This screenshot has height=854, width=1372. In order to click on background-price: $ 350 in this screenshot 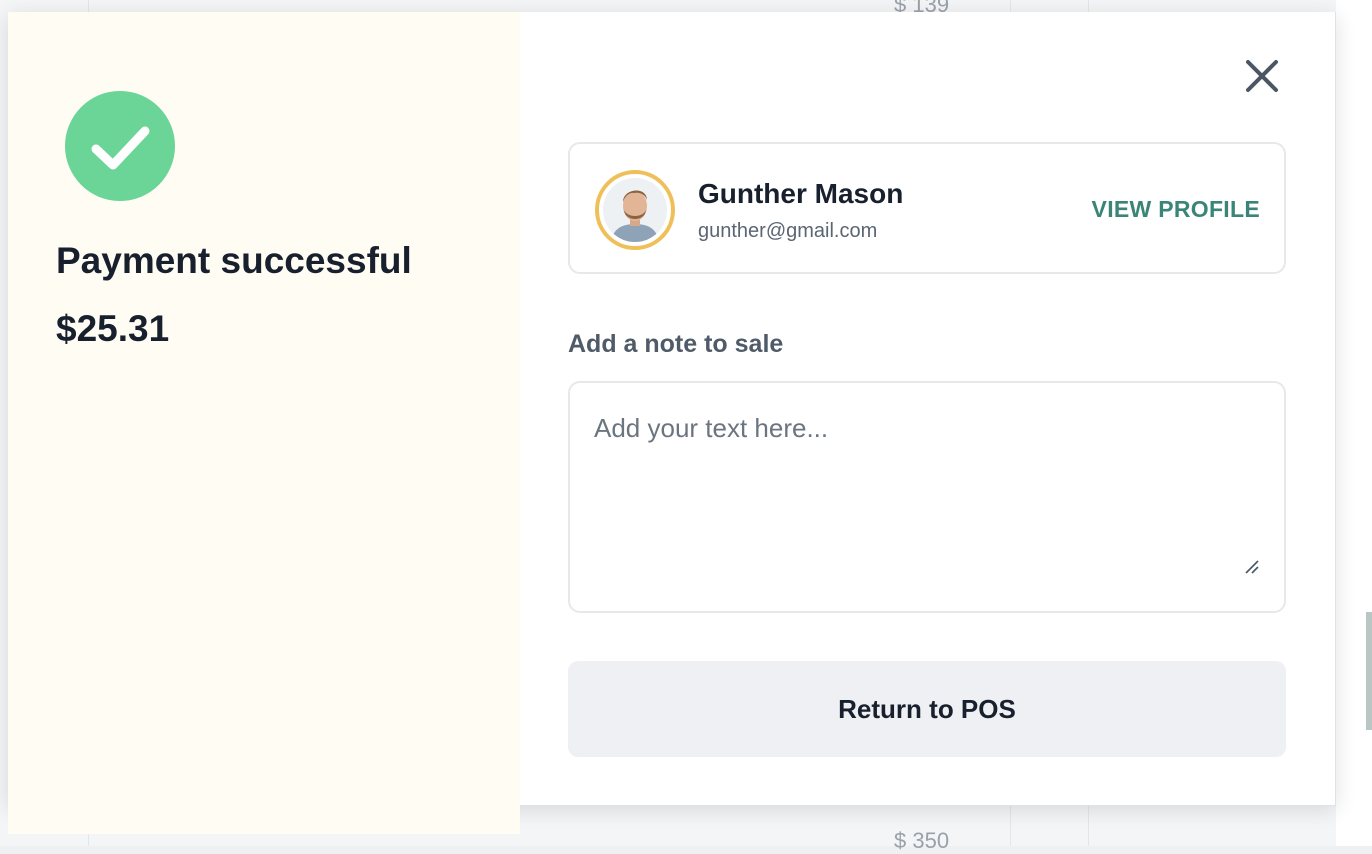, I will do `click(922, 840)`.